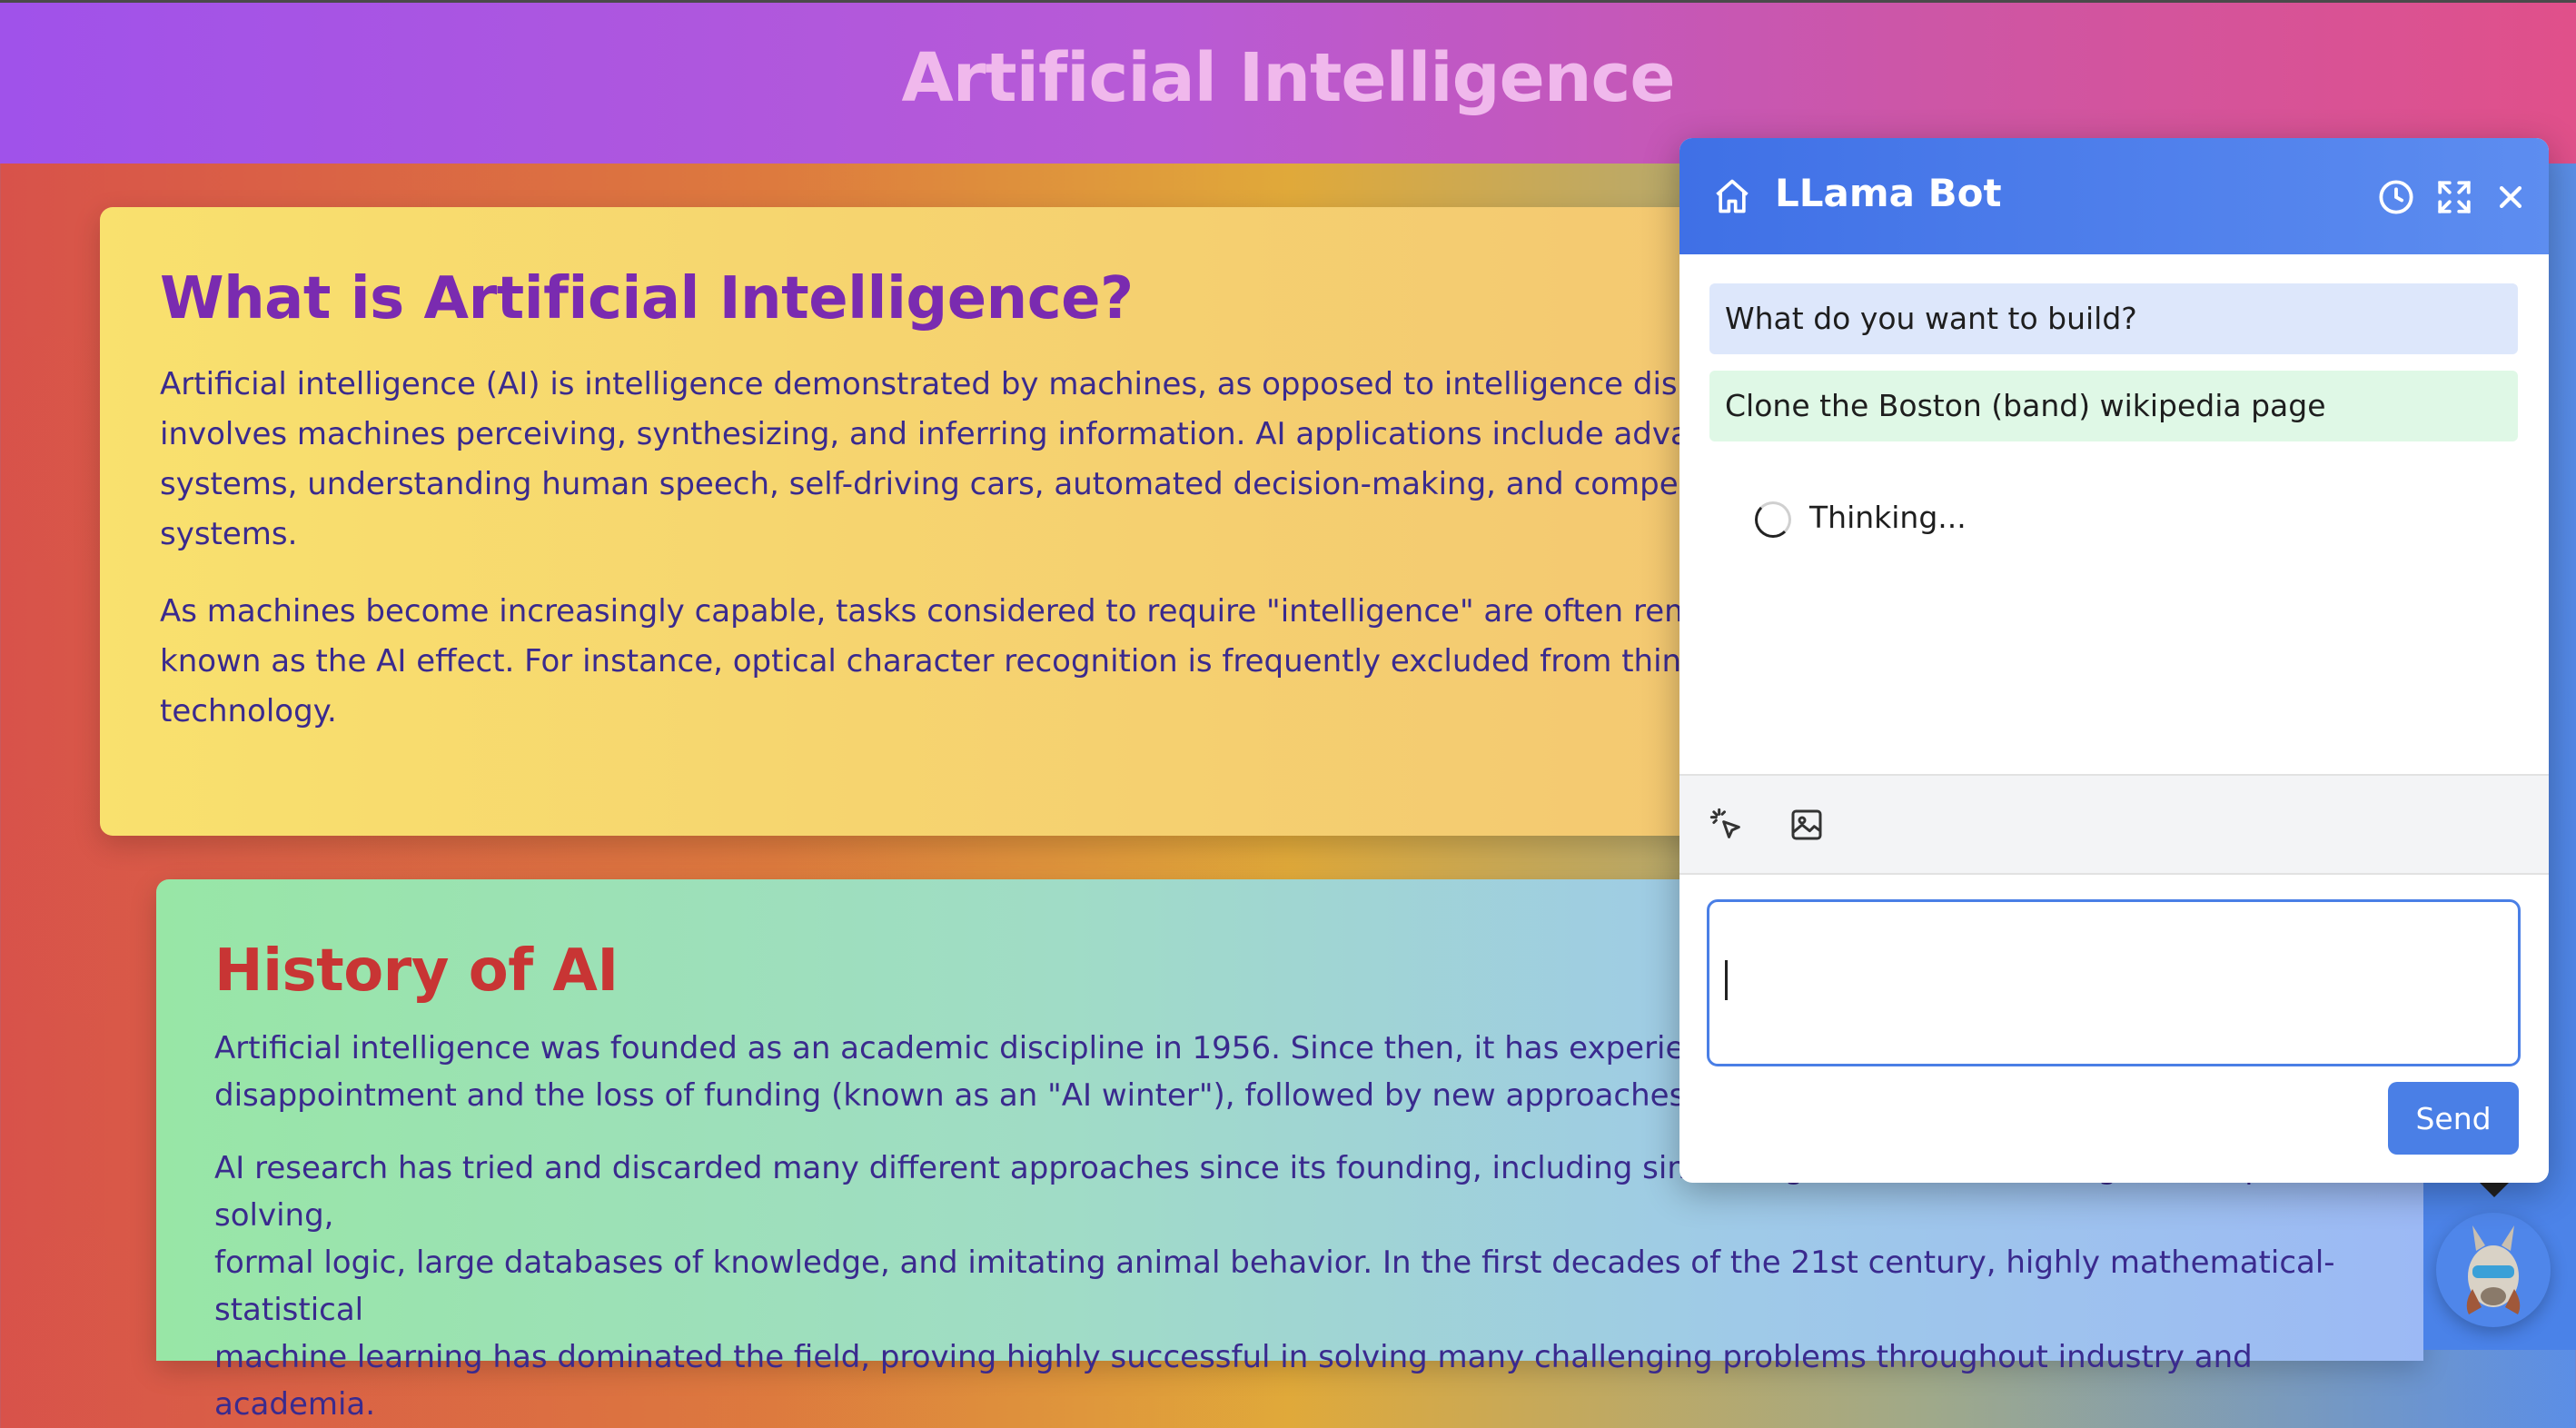 This screenshot has height=1428, width=2576. I want to click on chat-message-input, so click(2114, 982).